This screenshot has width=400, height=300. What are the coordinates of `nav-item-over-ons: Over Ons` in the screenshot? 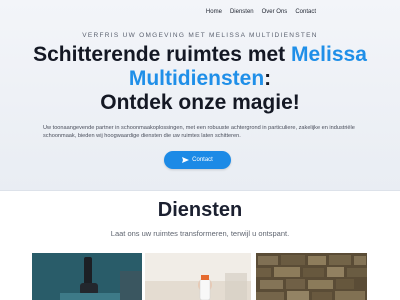 It's located at (275, 12).